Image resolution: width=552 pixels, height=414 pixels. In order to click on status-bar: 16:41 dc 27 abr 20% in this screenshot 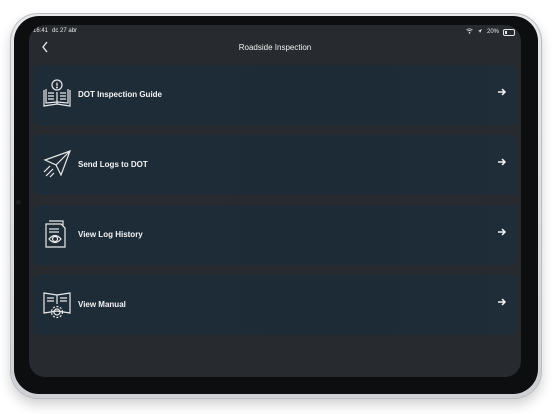, I will do `click(275, 31)`.